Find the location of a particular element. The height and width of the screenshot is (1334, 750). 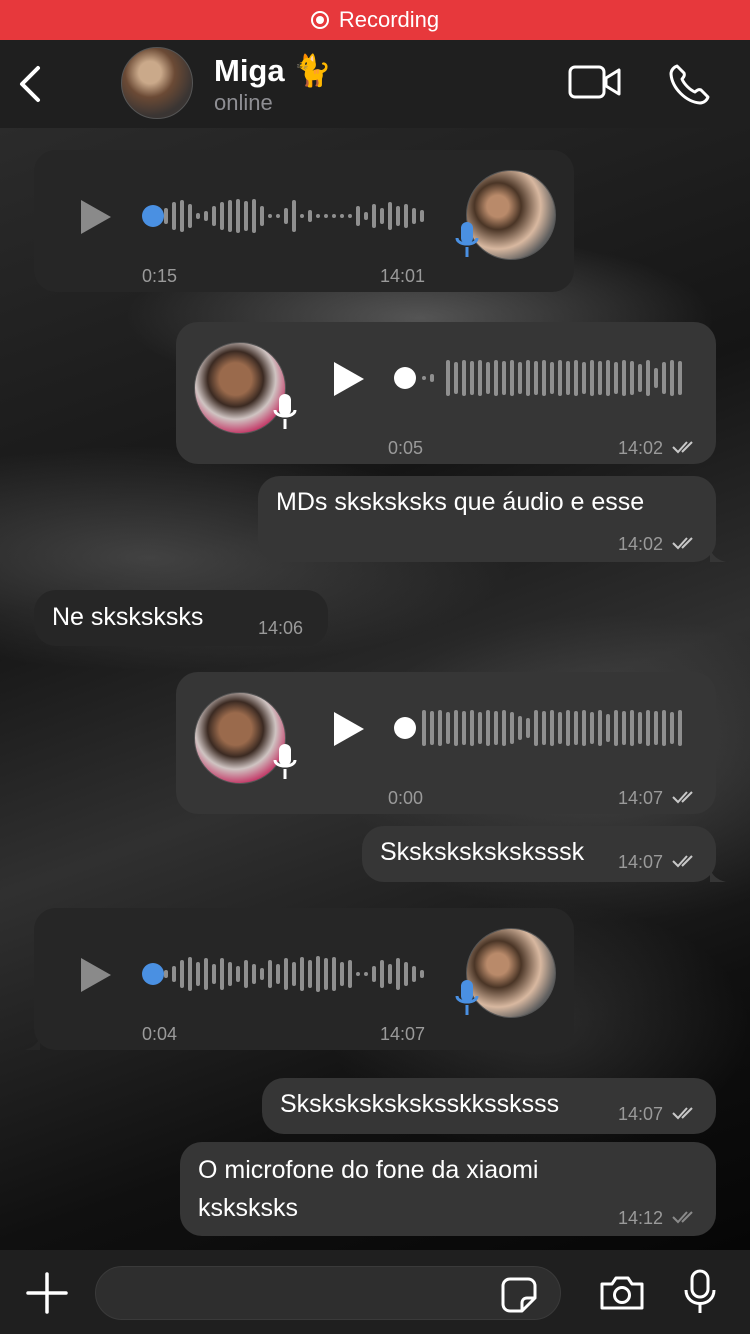

plus-icon is located at coordinates (47, 1293).